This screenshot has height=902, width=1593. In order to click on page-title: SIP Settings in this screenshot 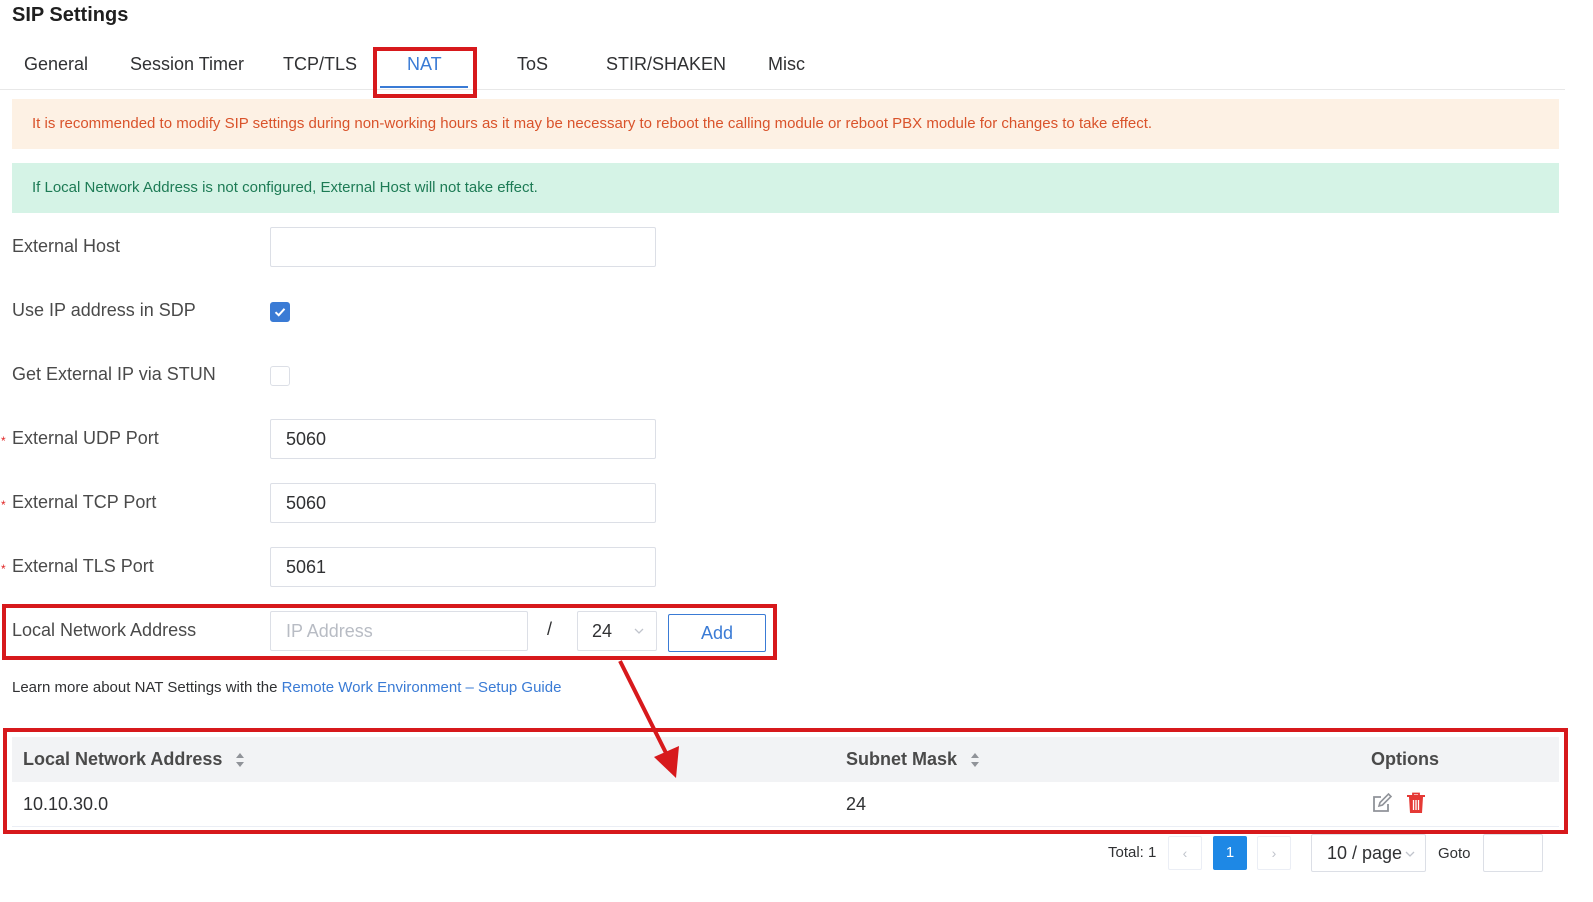, I will do `click(70, 15)`.